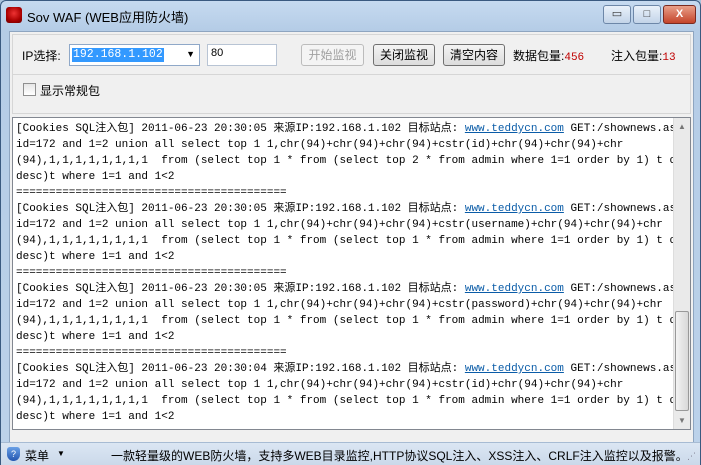  What do you see at coordinates (682, 126) in the screenshot?
I see `scroll-up-icon: ▲` at bounding box center [682, 126].